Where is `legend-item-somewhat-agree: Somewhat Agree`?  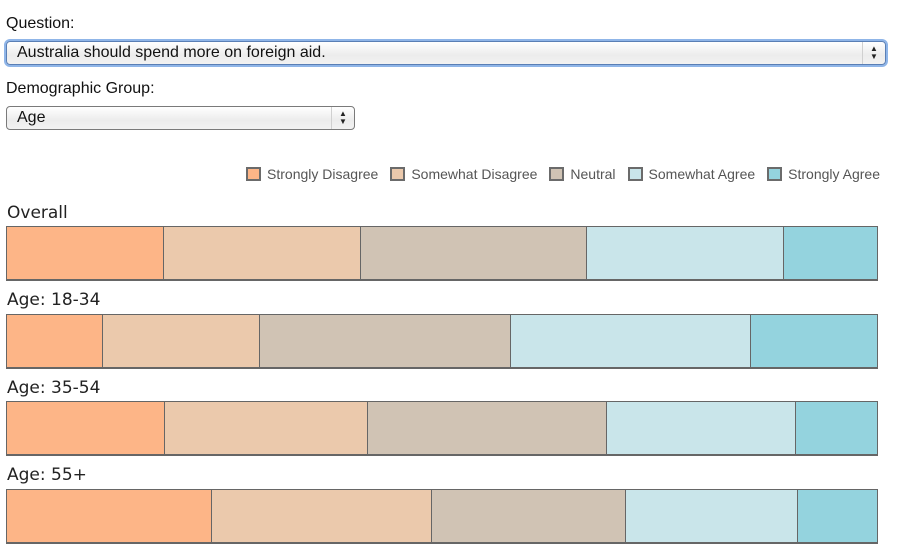 legend-item-somewhat-agree: Somewhat Agree is located at coordinates (691, 174).